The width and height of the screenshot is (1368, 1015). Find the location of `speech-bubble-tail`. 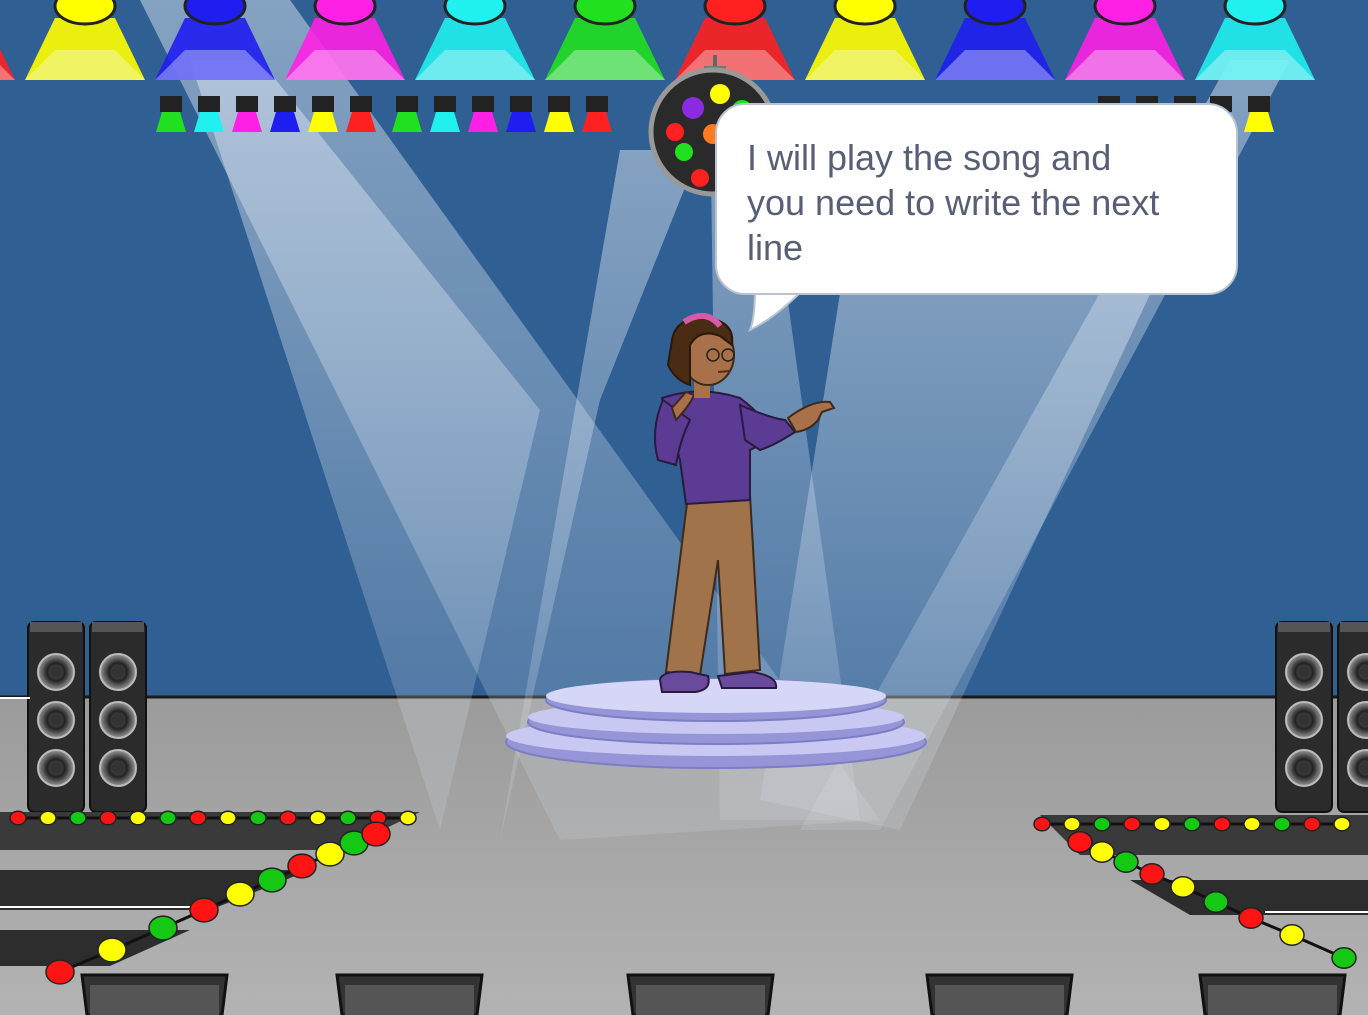

speech-bubble-tail is located at coordinates (770, 310).